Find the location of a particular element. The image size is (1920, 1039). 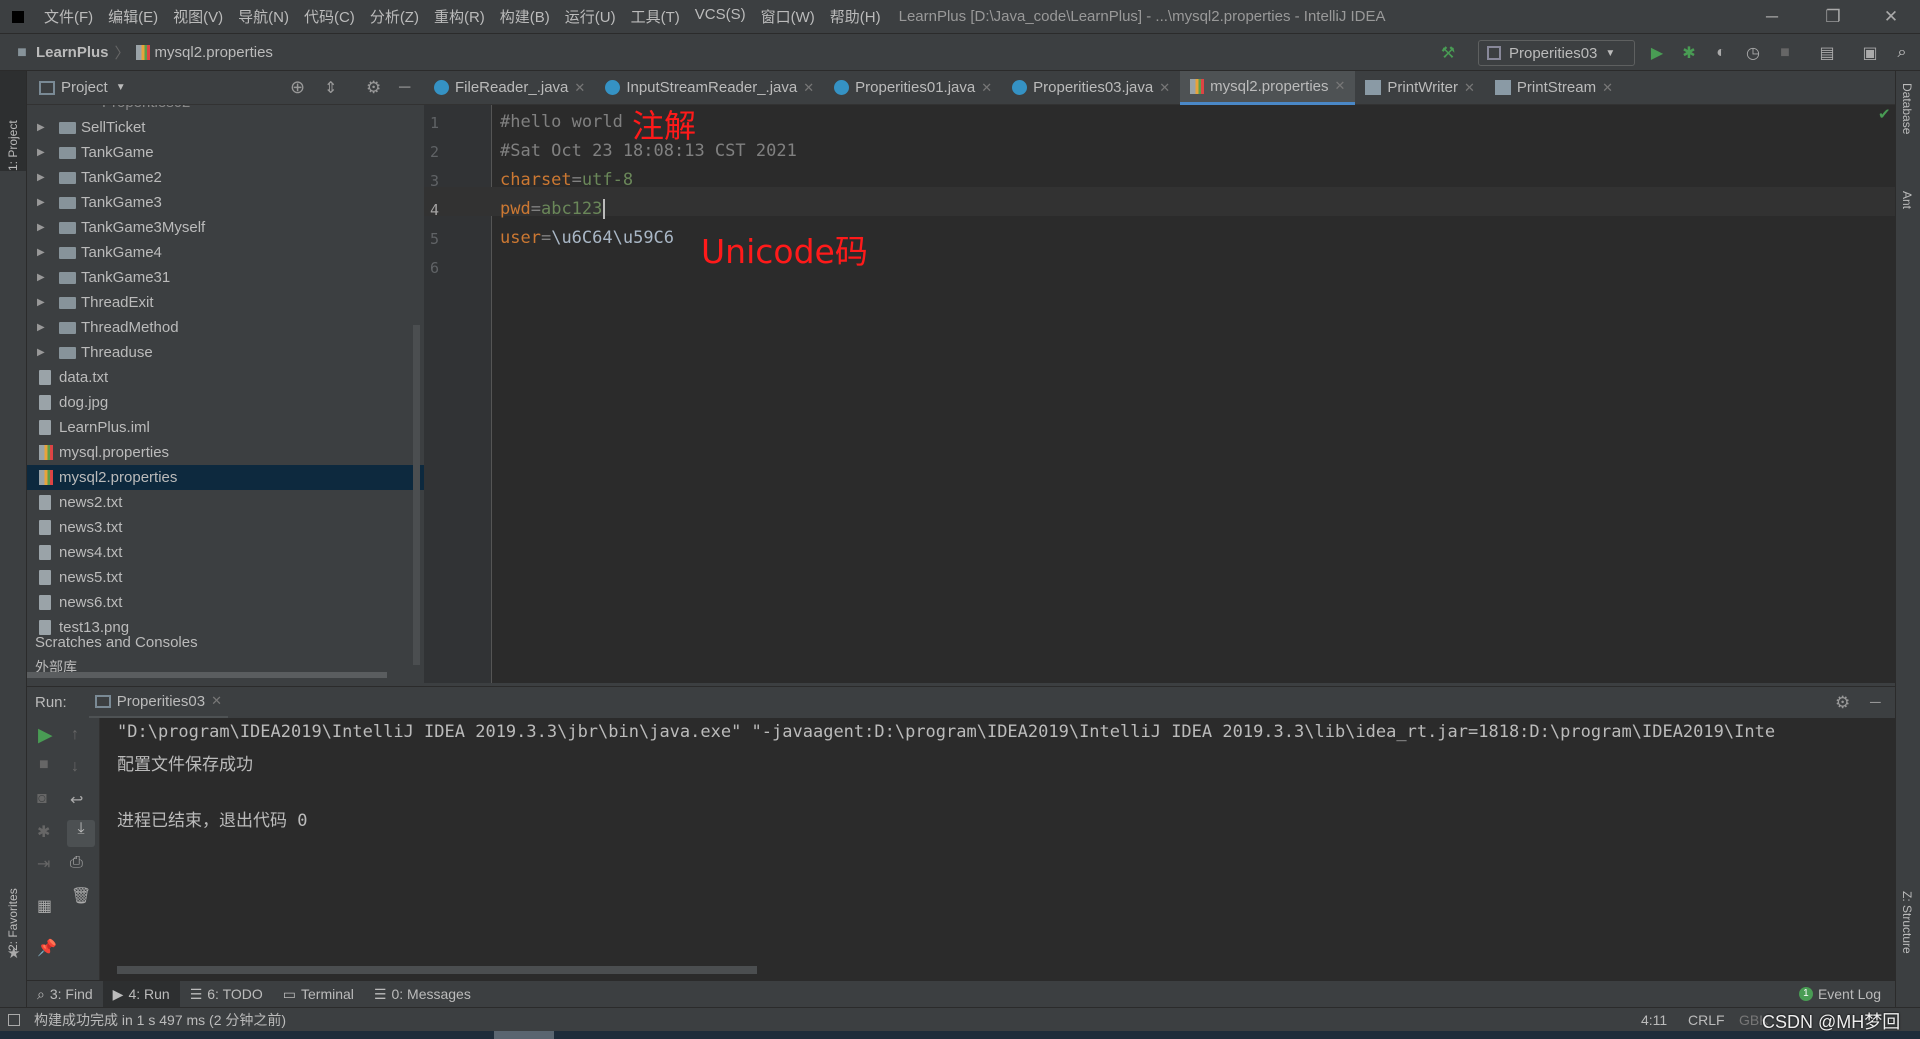

menu-build: 构建(B) is located at coordinates (525, 16).